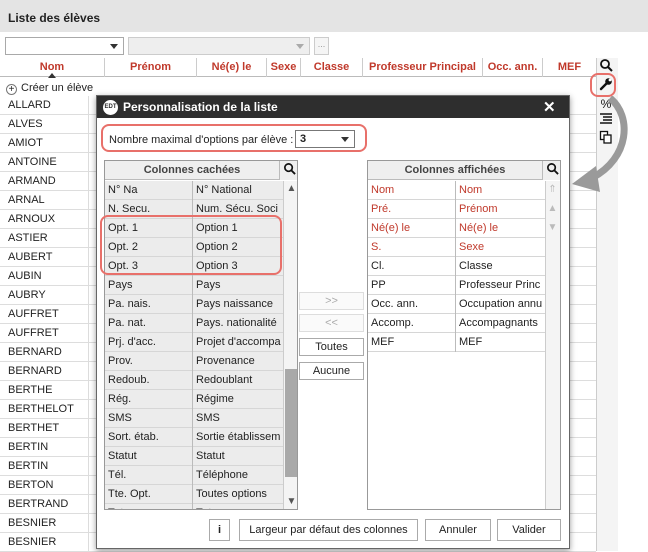 The height and width of the screenshot is (552, 648). I want to click on hidden-column-row: Tte. Opt. Toutes options, so click(194, 494).